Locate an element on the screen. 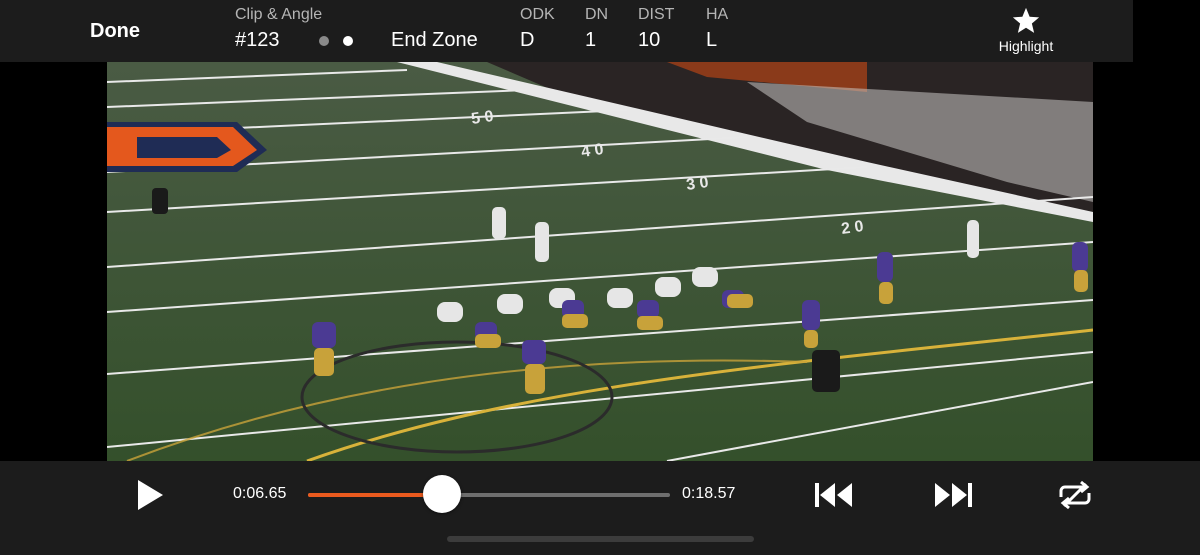 The height and width of the screenshot is (555, 1200). play-icon is located at coordinates (150, 495).